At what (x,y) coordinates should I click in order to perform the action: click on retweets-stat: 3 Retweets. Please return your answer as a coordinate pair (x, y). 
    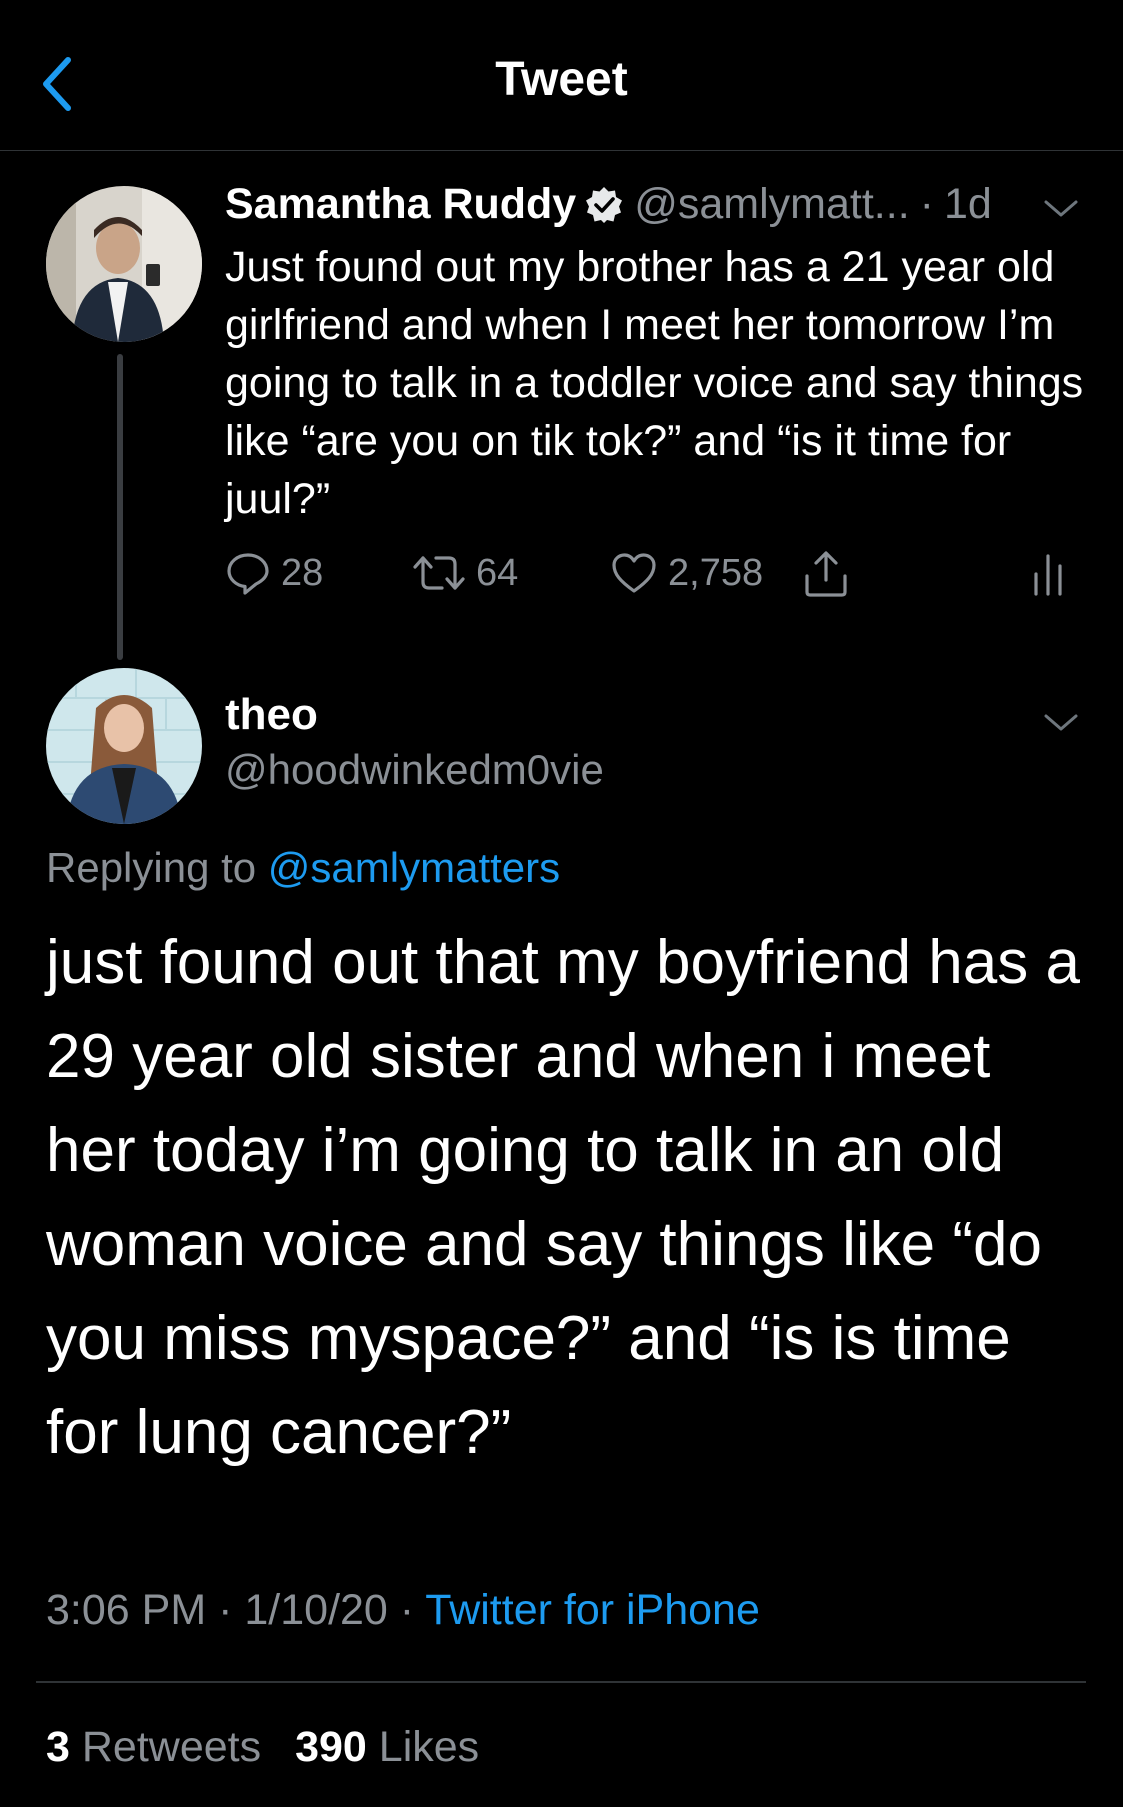
    Looking at the image, I should click on (153, 1747).